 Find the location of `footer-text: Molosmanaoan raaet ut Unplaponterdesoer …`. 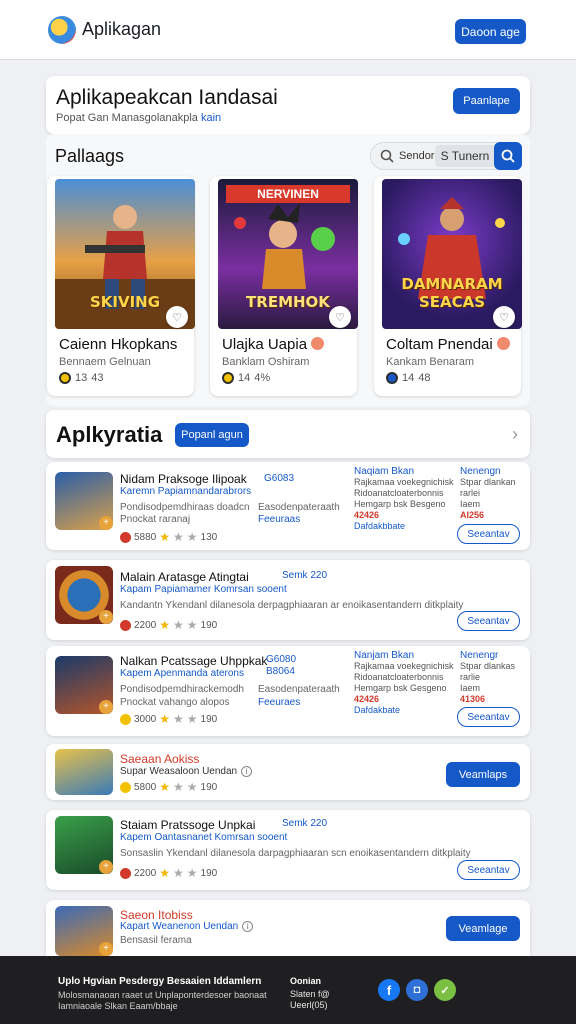

footer-text: Molosmanaoan raaet ut Unplaponterdesoer … is located at coordinates (162, 995).